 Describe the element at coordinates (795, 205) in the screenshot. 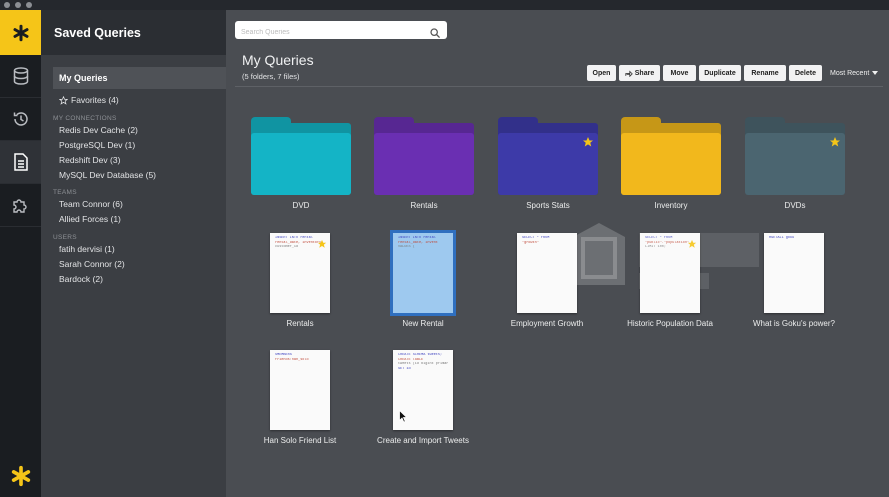

I see `folder-label: DVDs` at that location.